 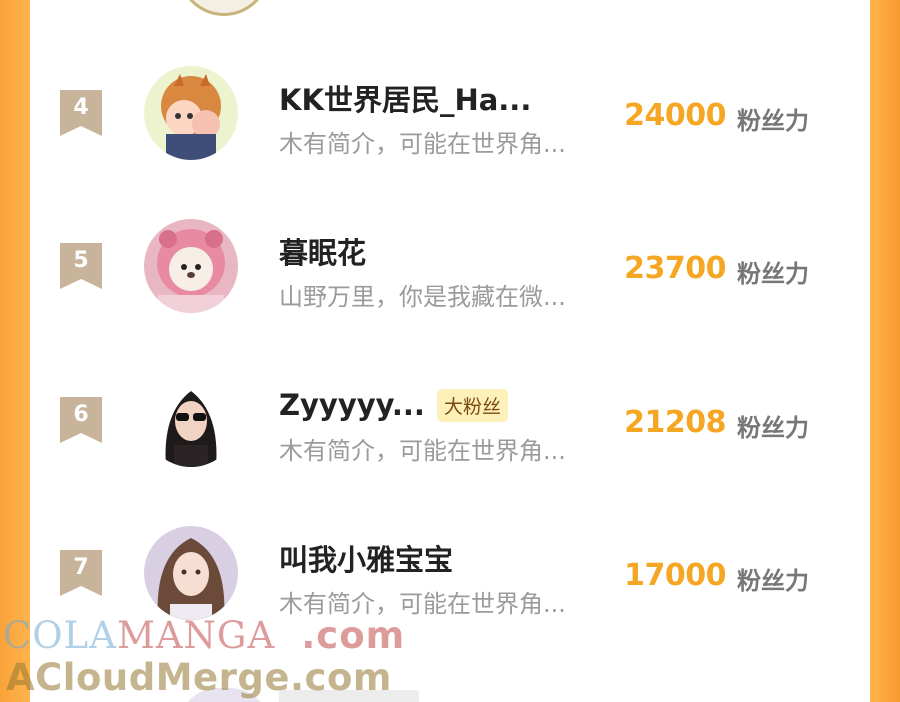 I want to click on rank-badge: 4, so click(x=81, y=113).